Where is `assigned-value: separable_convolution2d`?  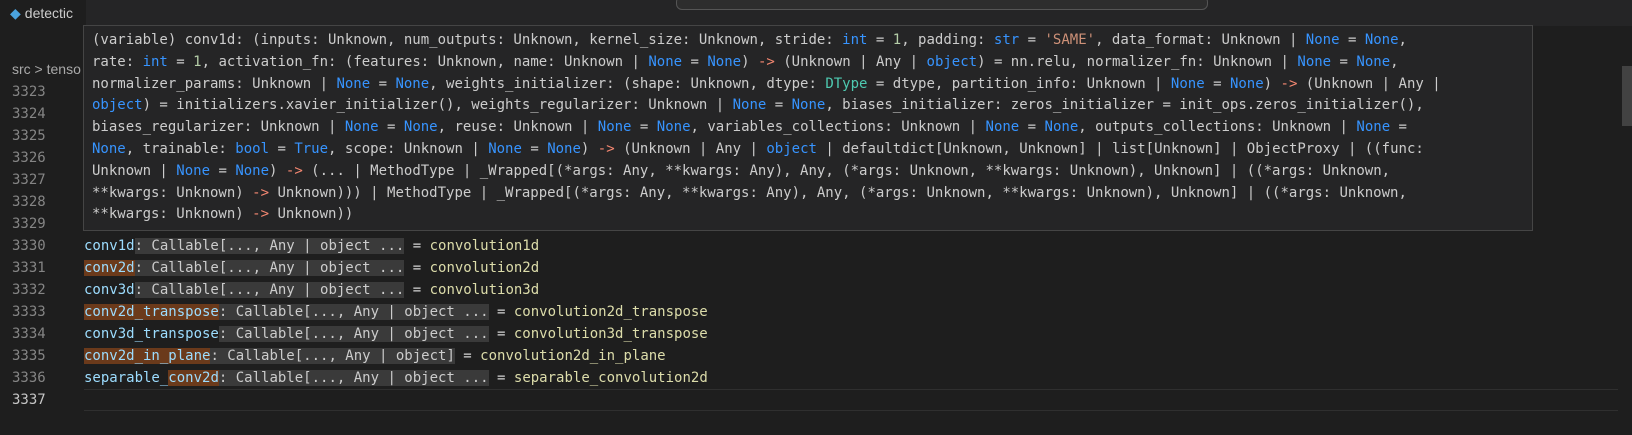 assigned-value: separable_convolution2d is located at coordinates (610, 378).